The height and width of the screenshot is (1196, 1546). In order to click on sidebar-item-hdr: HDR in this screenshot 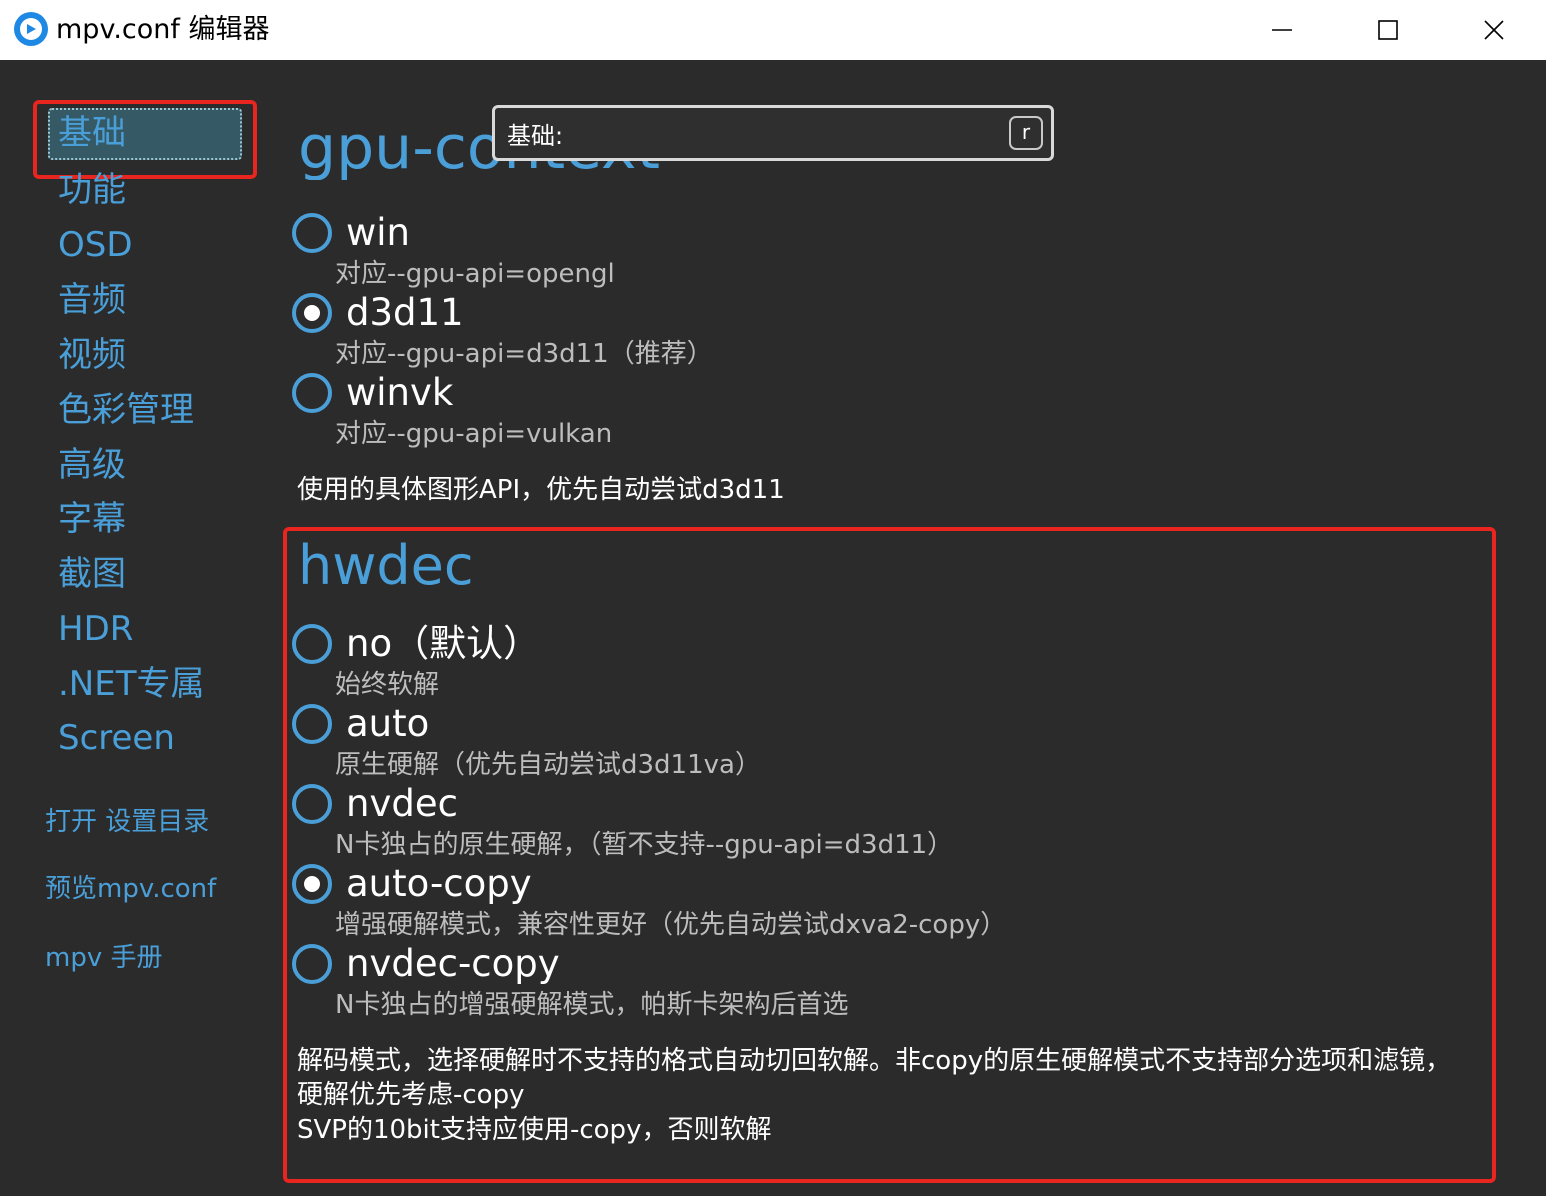, I will do `click(95, 629)`.